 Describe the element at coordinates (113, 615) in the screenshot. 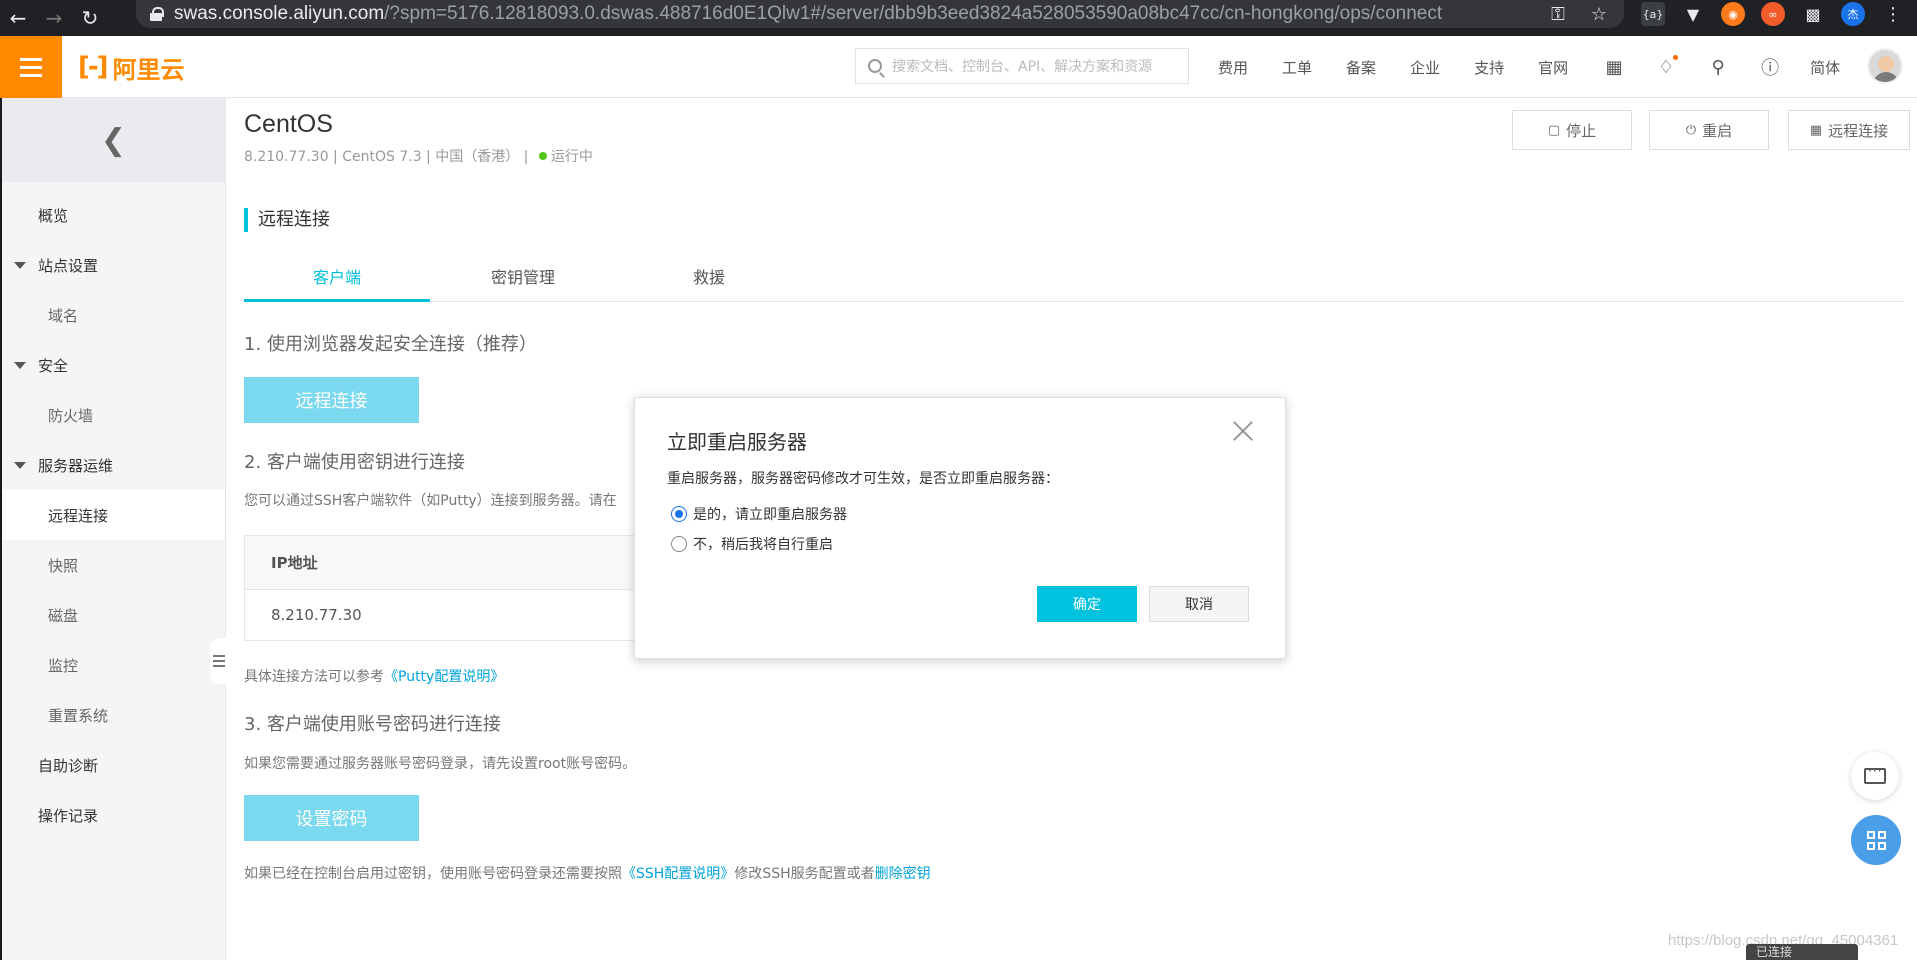

I see `sidebar-item-disk: 磁盘` at that location.